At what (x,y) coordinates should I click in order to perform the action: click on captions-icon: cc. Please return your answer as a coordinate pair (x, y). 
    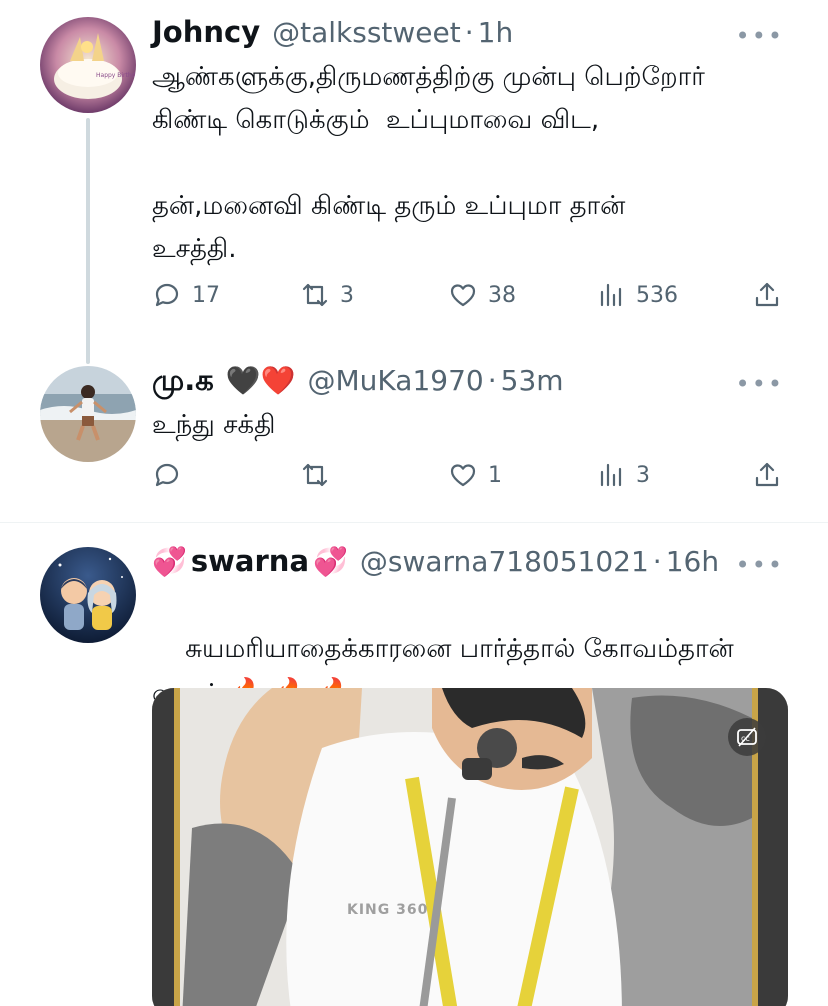
    Looking at the image, I should click on (747, 737).